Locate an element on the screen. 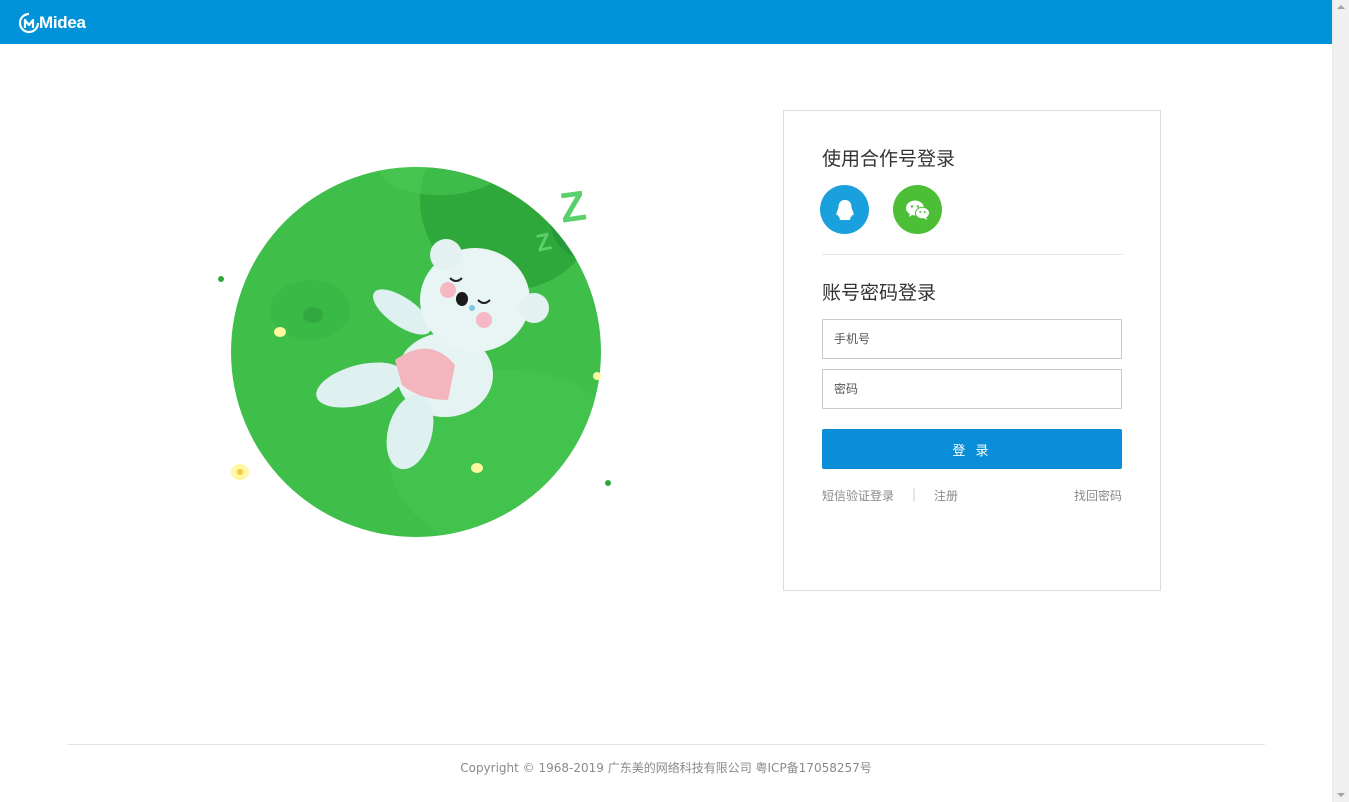  vertical-scrollbar is located at coordinates (1340, 401).